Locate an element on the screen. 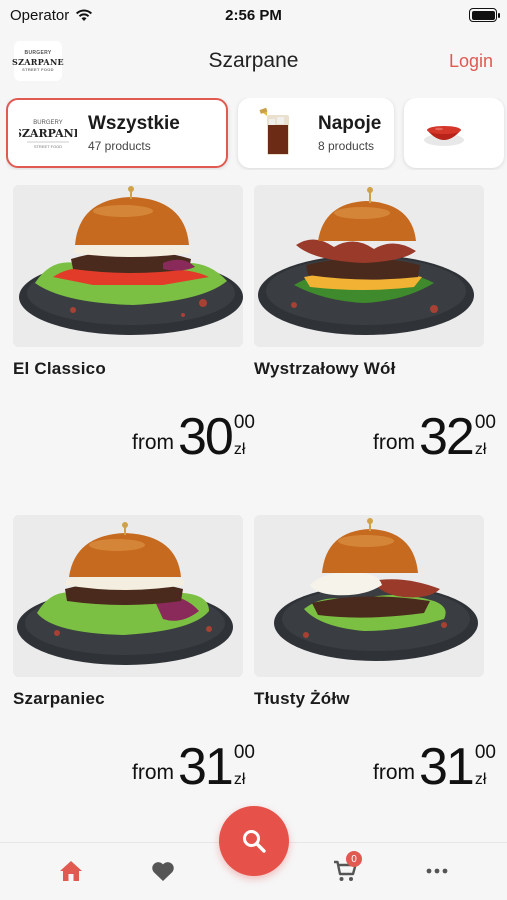 The height and width of the screenshot is (900, 507). more-tab is located at coordinates (437, 871).